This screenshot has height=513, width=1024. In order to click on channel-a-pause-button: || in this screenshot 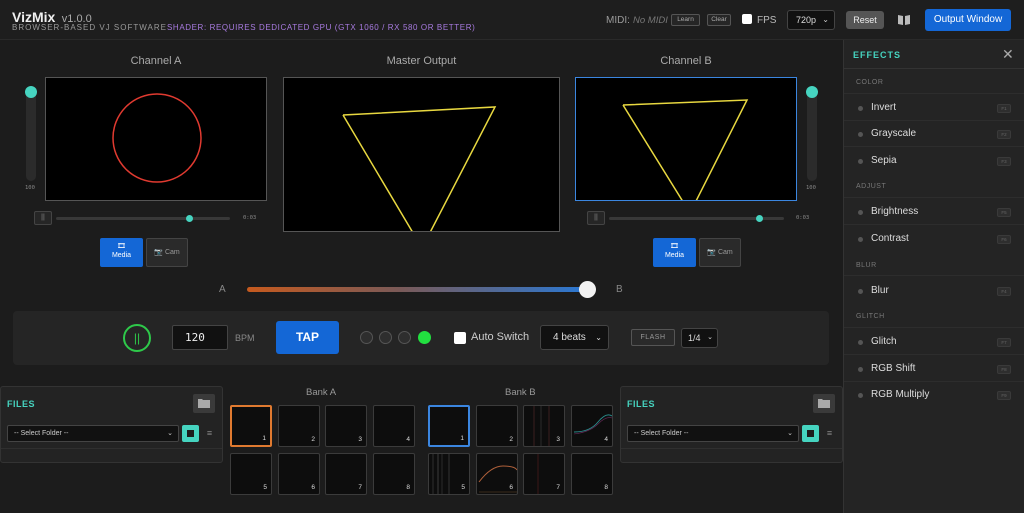, I will do `click(43, 218)`.